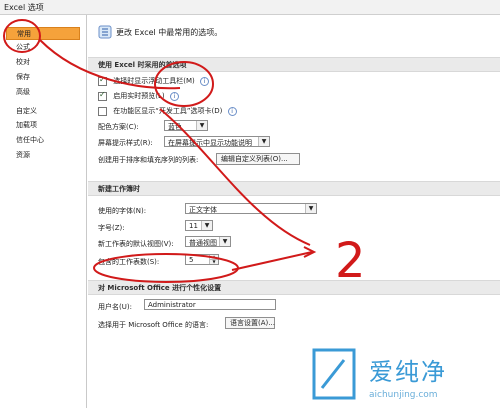 Image resolution: width=500 pixels, height=408 pixels. Describe the element at coordinates (334, 374) in the screenshot. I see `watermark-logo-icon` at that location.